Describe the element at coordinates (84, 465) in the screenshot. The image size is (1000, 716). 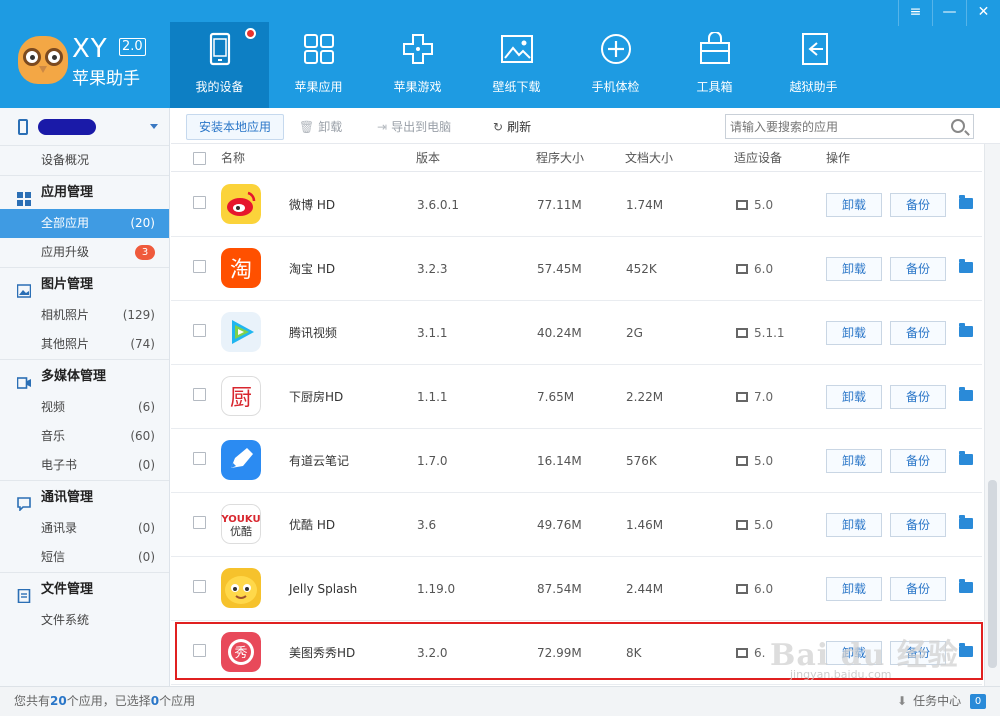
I see `sidebar-item: 电子书 (0)` at that location.